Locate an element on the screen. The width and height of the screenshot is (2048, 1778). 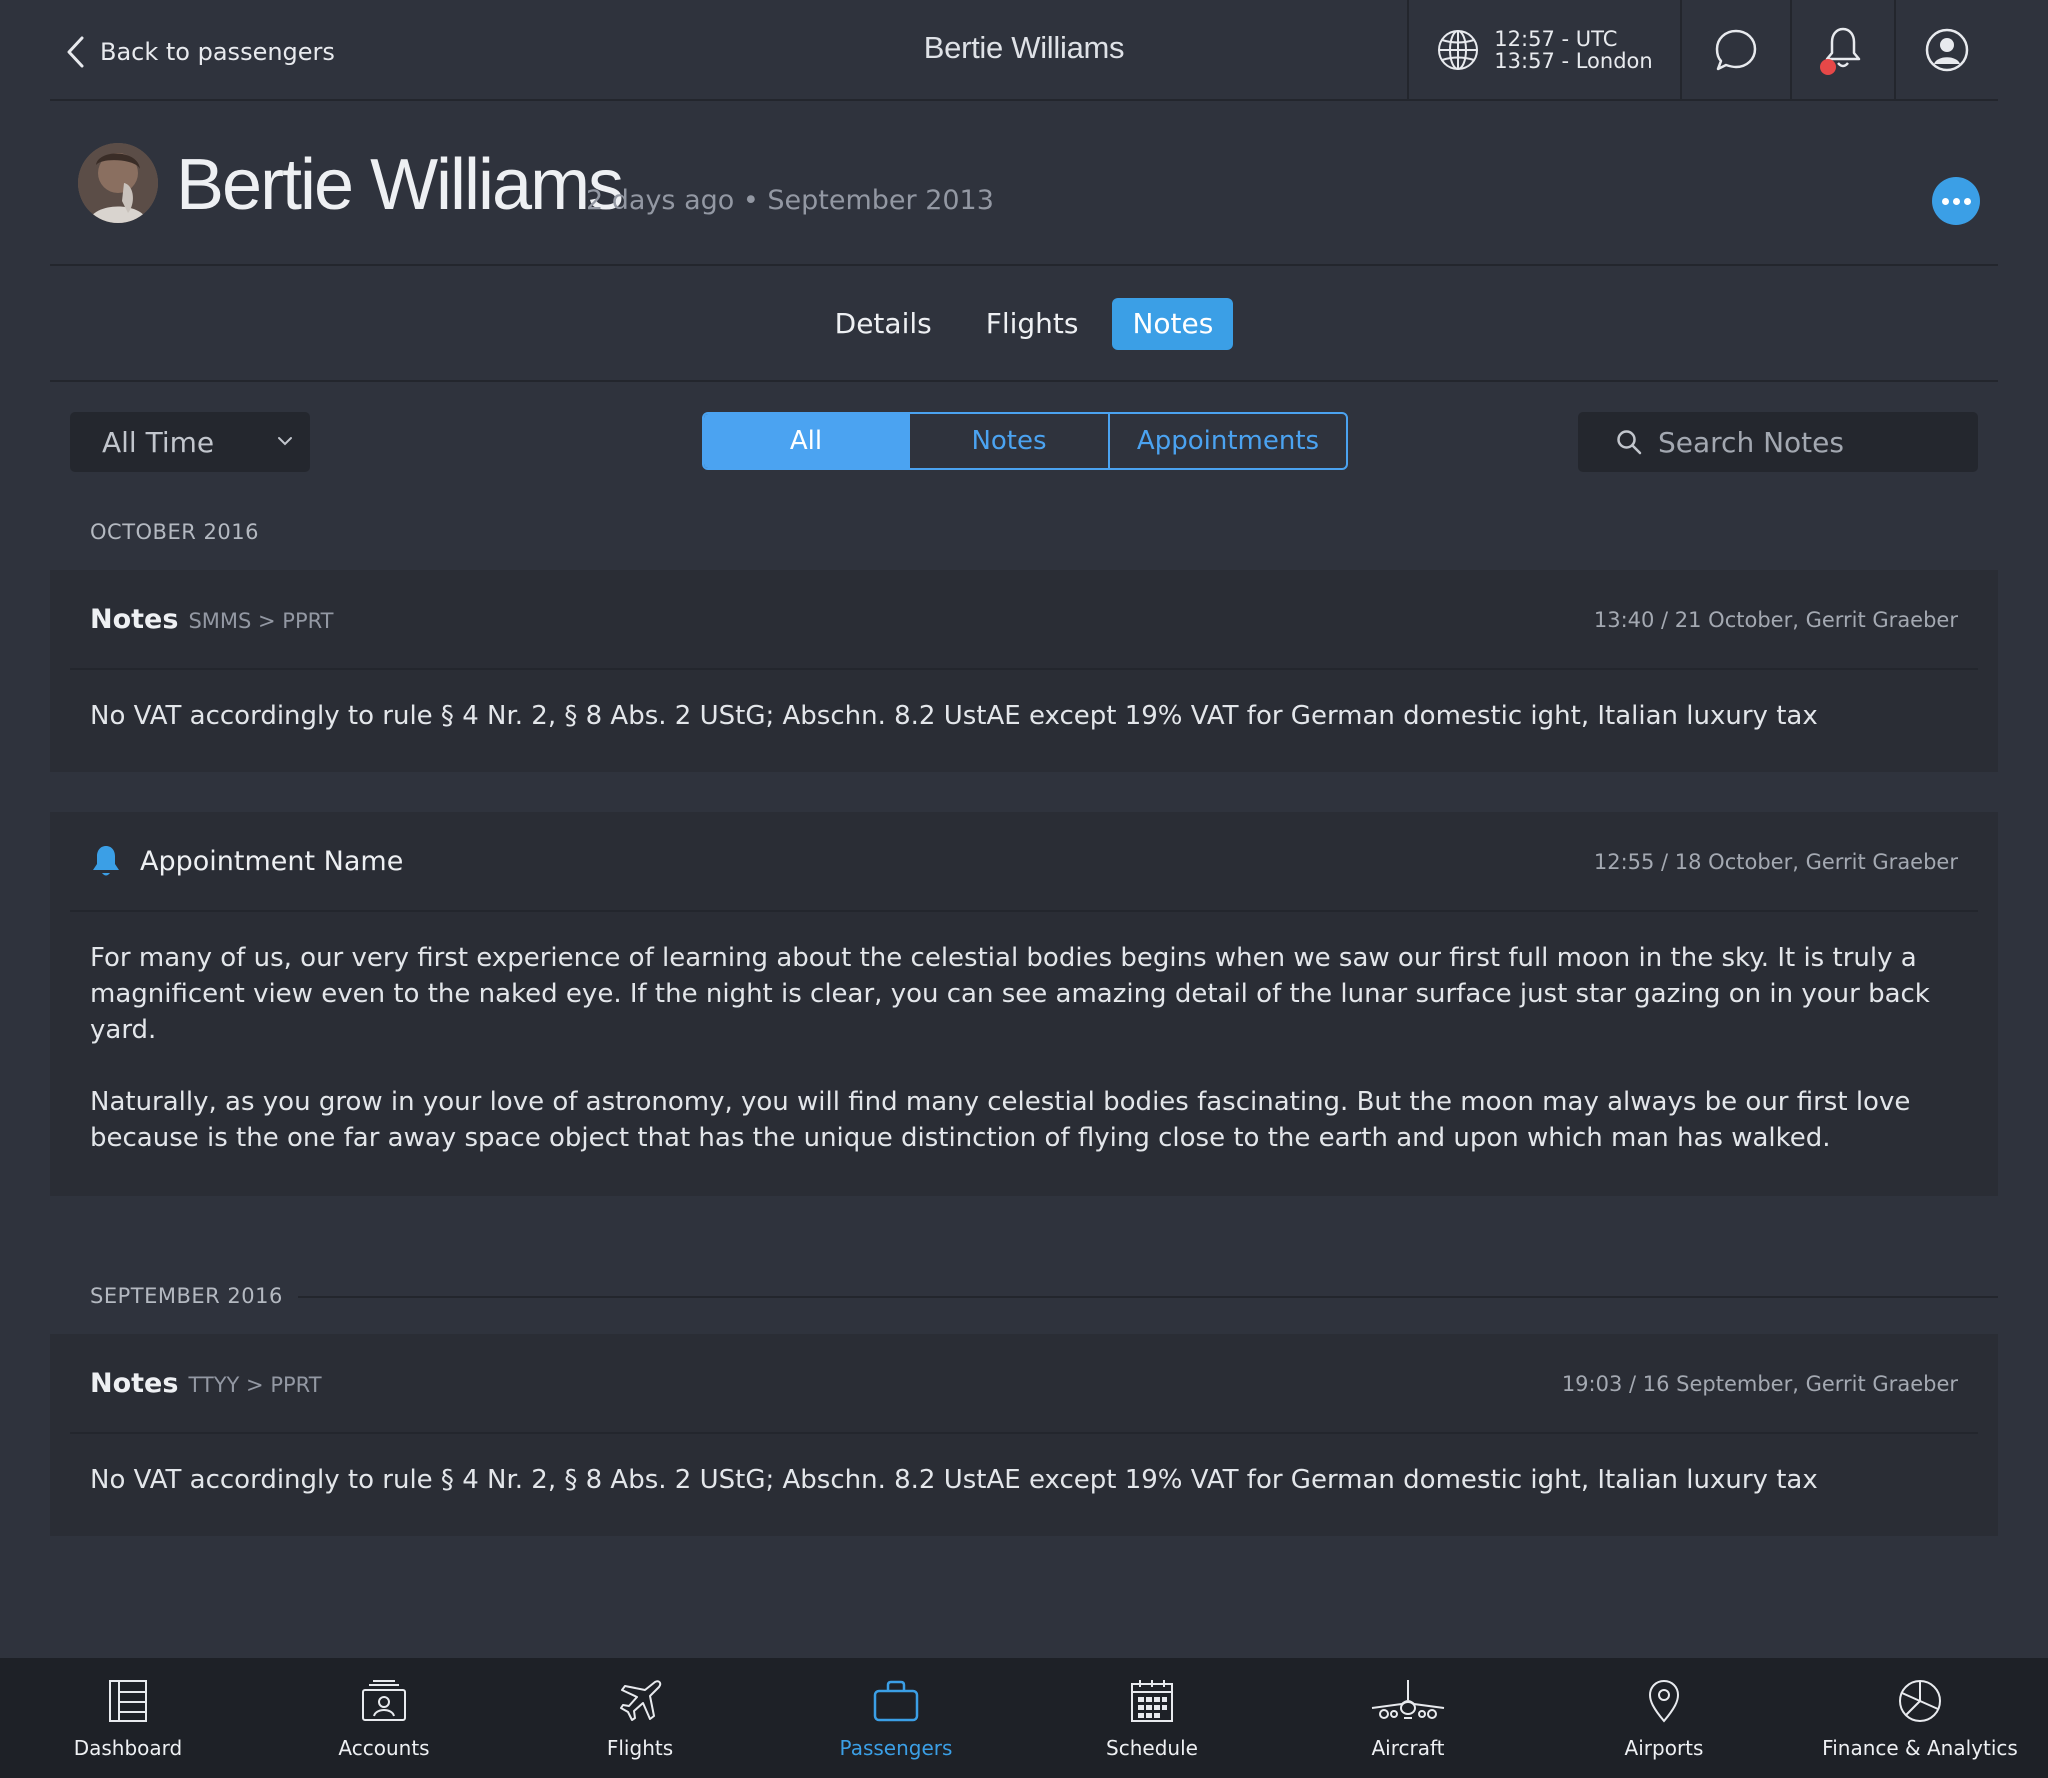
appointment-title-group: Appointment Name is located at coordinates (246, 861).